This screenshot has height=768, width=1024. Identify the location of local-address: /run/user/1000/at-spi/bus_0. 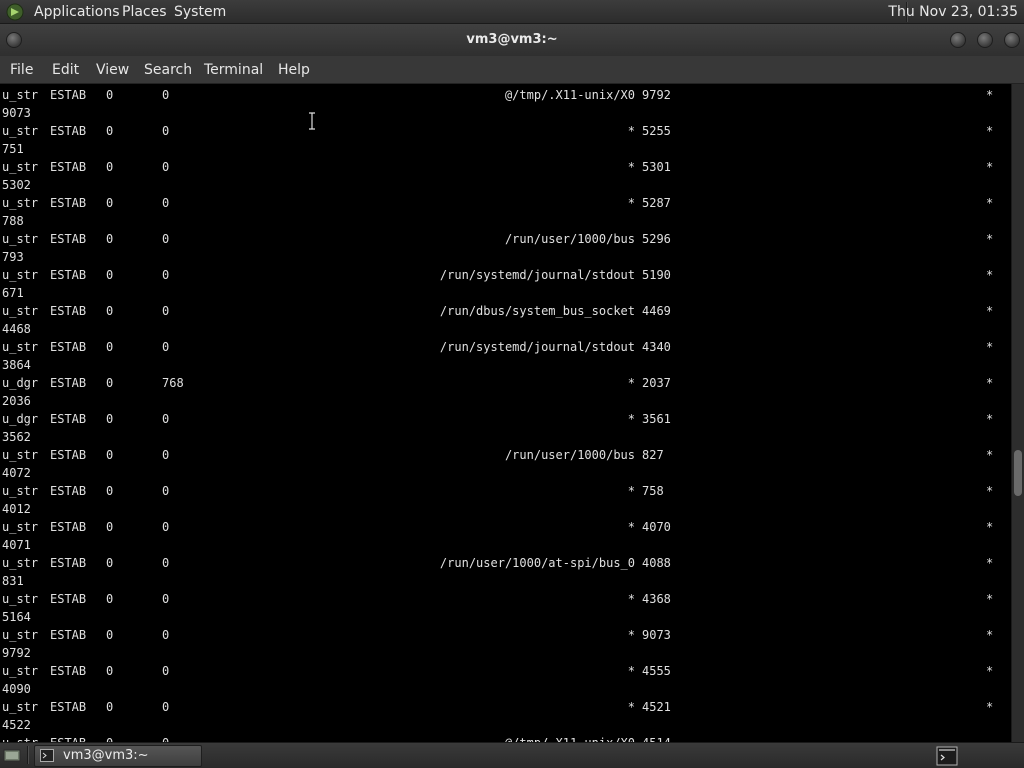
(537, 563).